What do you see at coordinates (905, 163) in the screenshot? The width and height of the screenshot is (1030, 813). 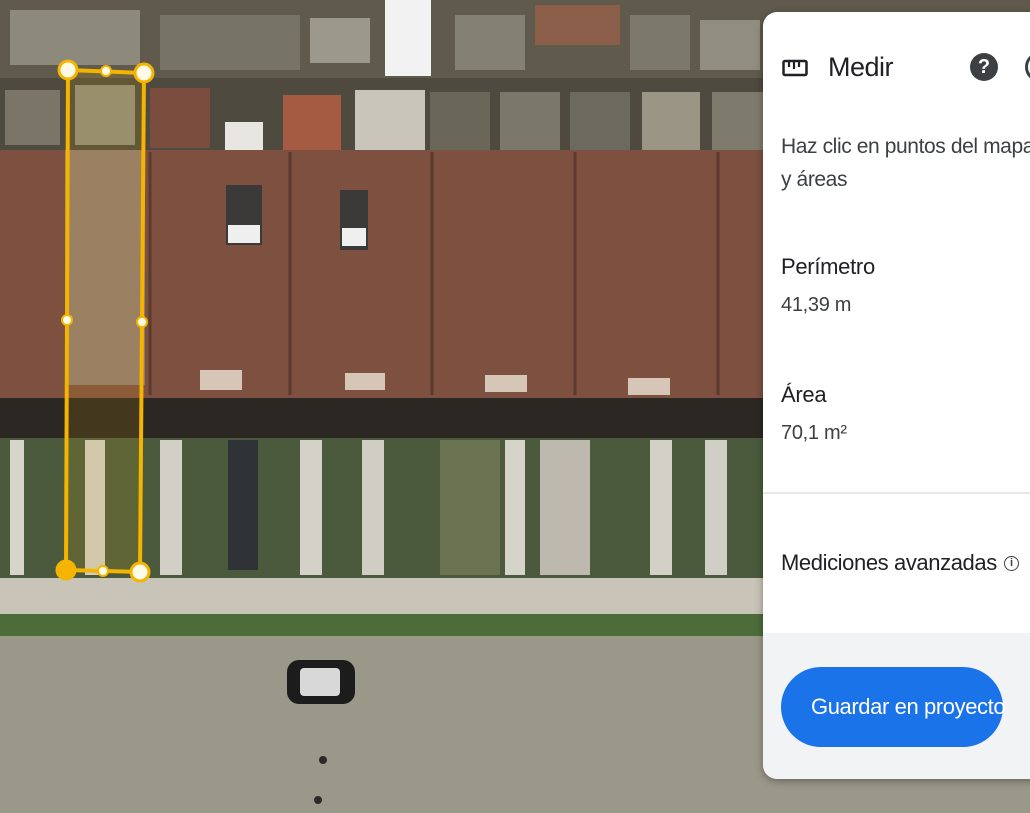 I see `instructions-text: Haz clic en puntos del mapa para y áreas` at bounding box center [905, 163].